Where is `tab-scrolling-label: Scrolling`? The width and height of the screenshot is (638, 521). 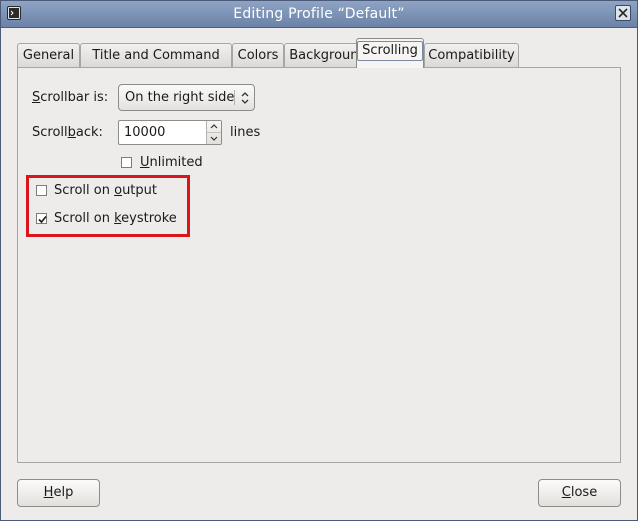
tab-scrolling-label: Scrolling is located at coordinates (390, 51).